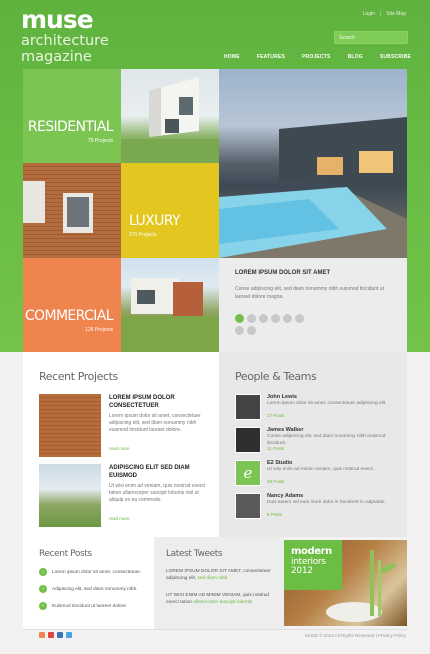 Image resolution: width=430 pixels, height=654 pixels. I want to click on promo-line-1: modern, so click(311, 551).